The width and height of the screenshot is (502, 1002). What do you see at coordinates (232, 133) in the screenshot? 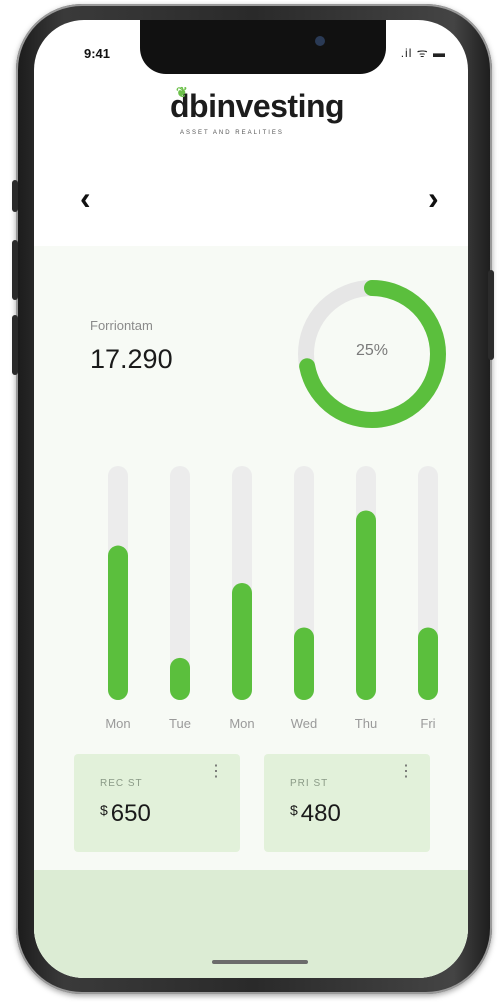
I see `brand-tagline: ASSET AND REALITIES` at bounding box center [232, 133].